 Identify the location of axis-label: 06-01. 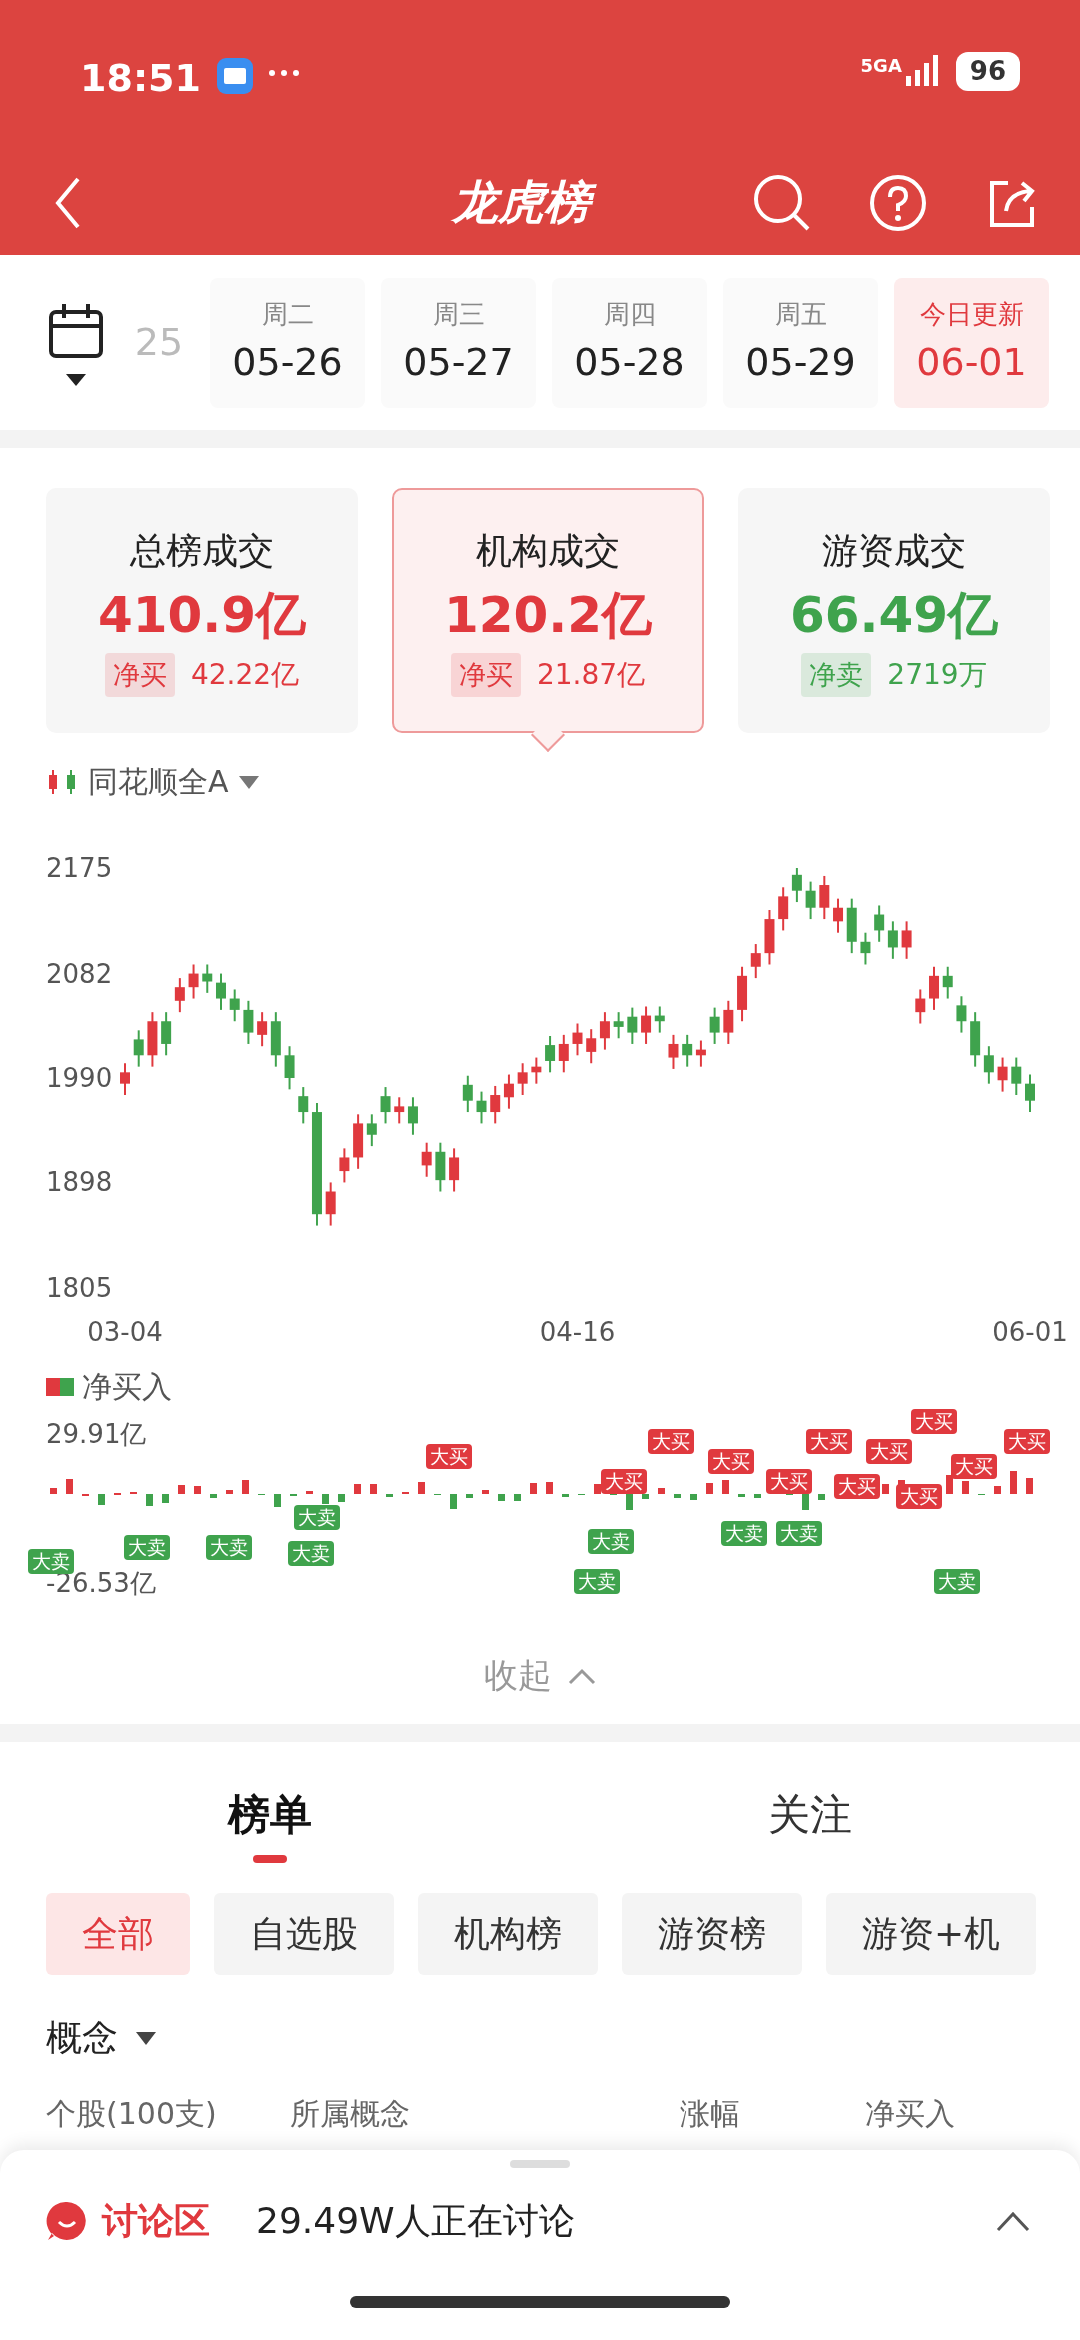
(1030, 1332).